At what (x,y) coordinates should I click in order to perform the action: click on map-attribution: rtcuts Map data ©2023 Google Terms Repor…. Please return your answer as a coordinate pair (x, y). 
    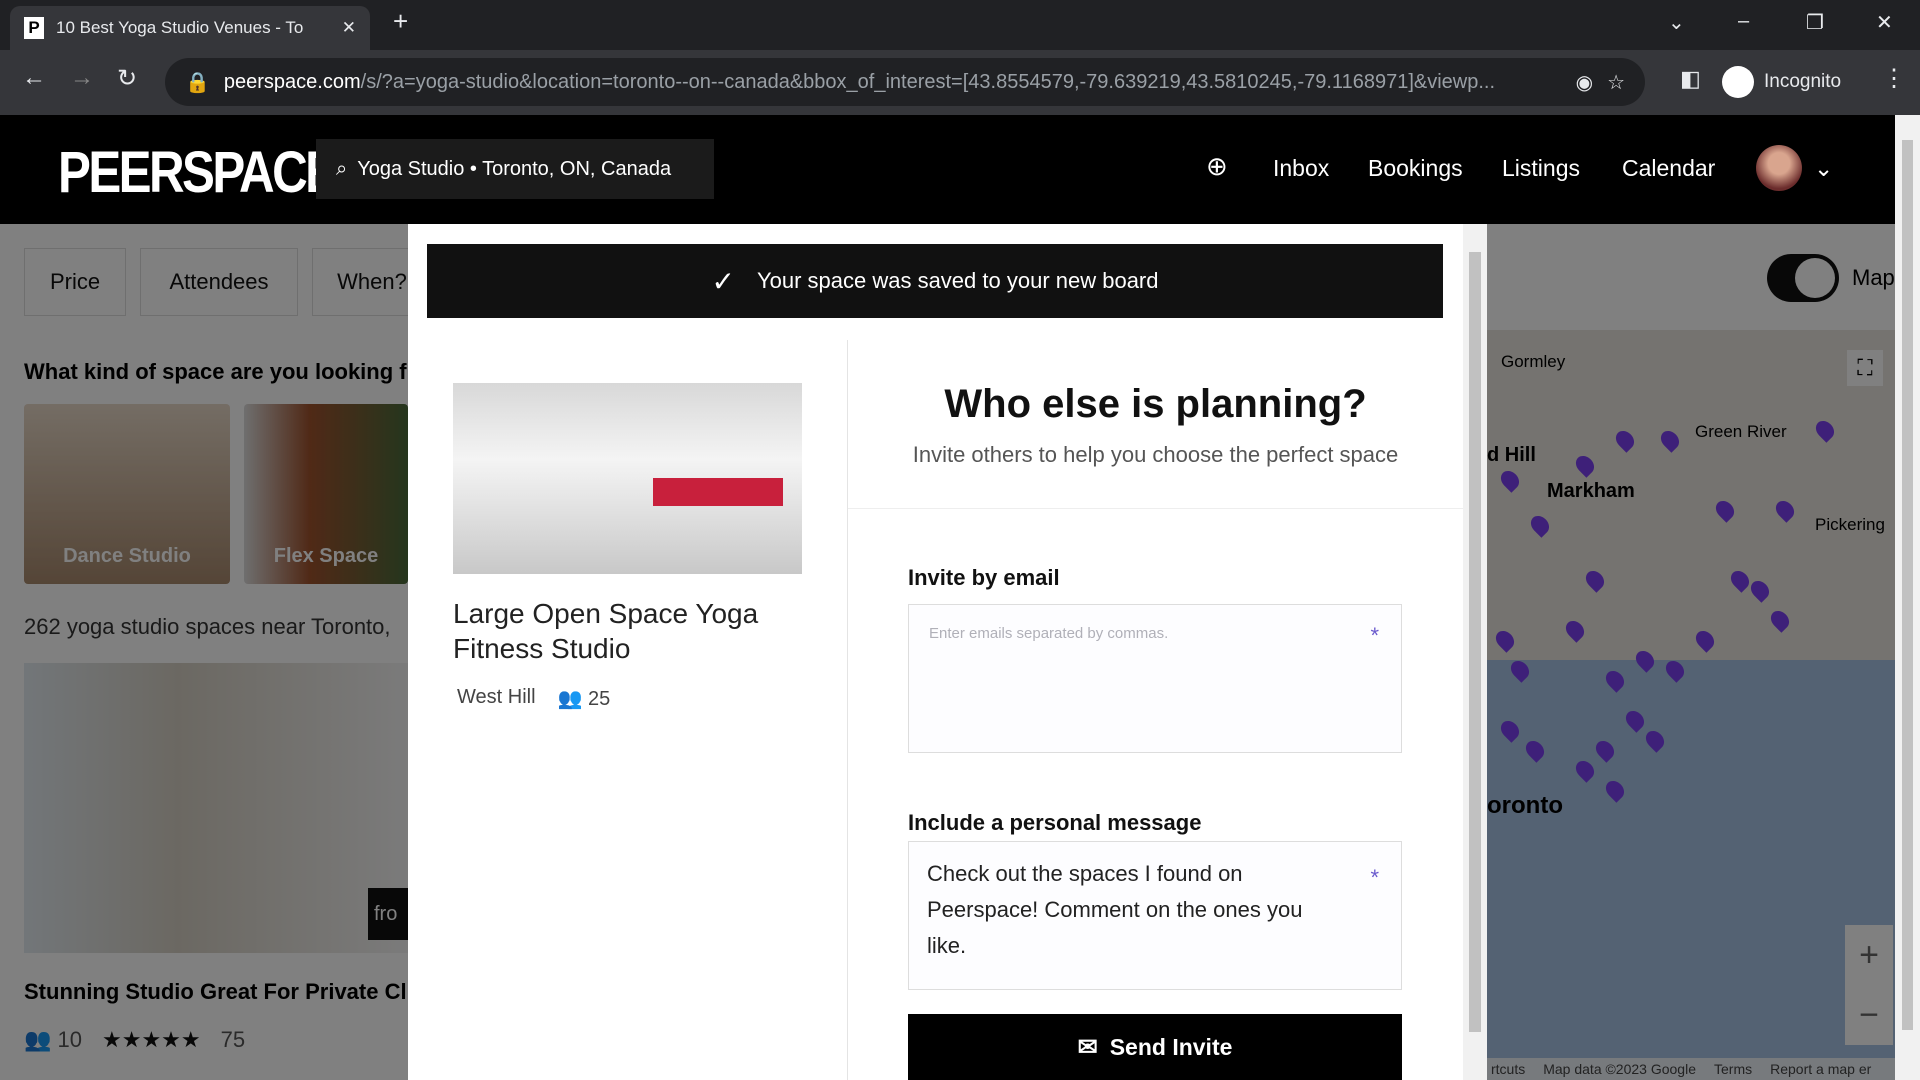
    Looking at the image, I should click on (1691, 1069).